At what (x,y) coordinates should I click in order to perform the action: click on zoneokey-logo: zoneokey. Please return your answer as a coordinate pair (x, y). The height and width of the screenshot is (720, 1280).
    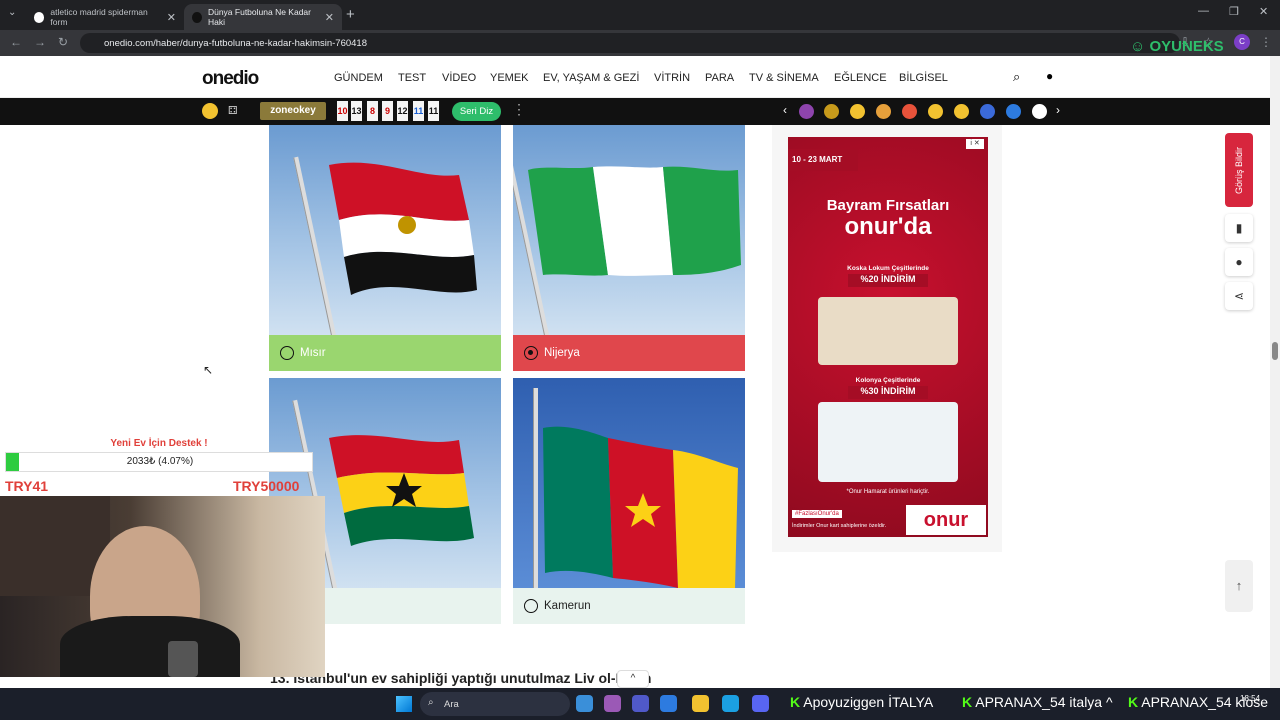
    Looking at the image, I should click on (293, 111).